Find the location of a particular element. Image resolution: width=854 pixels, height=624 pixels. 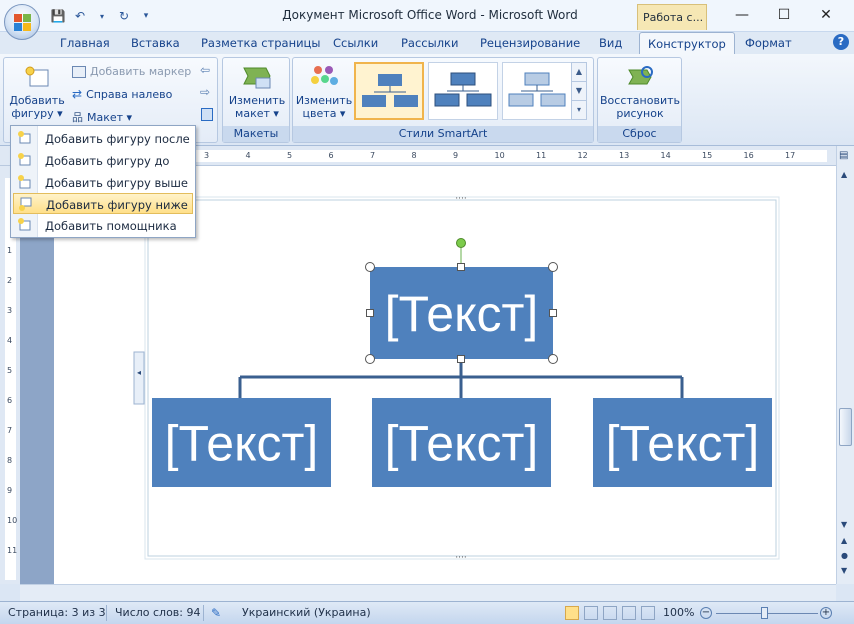

menu-label: Добавить фигуру выше is located at coordinates (116, 183).